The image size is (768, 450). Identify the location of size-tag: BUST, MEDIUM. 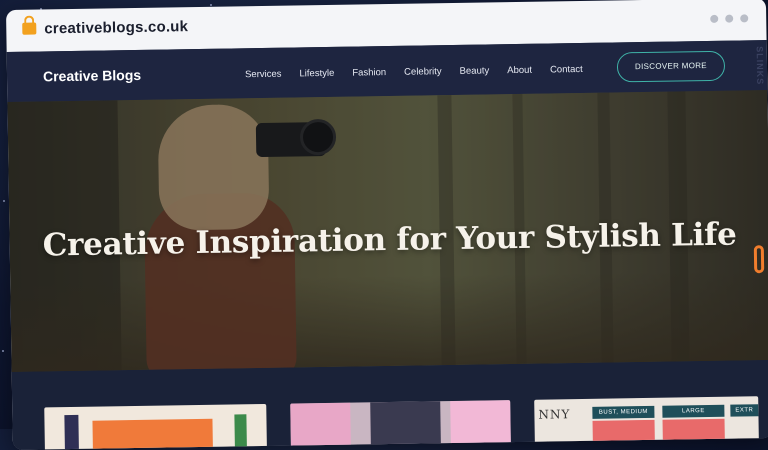
(623, 412).